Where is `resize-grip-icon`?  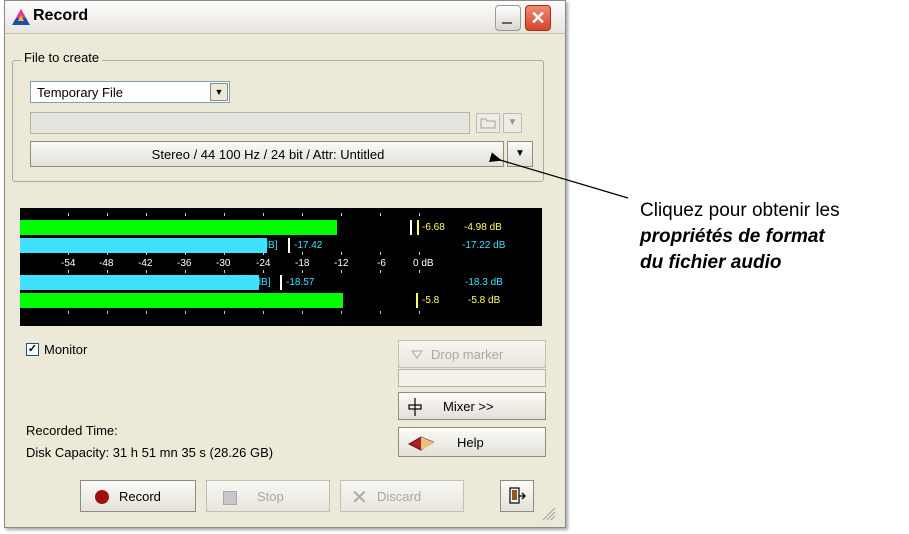 resize-grip-icon is located at coordinates (548, 513).